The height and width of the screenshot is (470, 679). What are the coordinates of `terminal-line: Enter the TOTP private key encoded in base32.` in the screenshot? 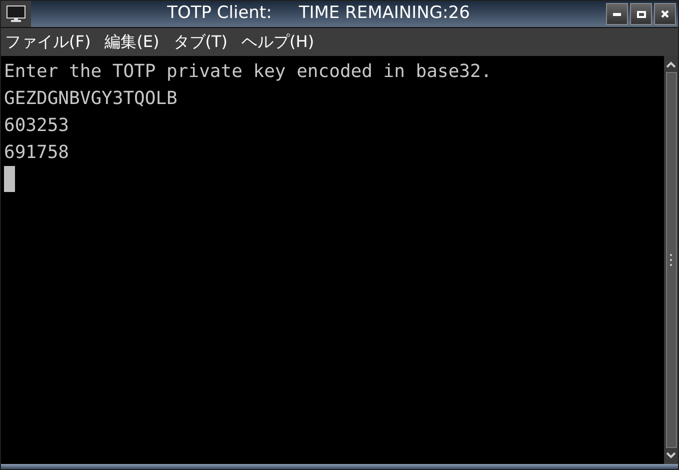 It's located at (248, 72).